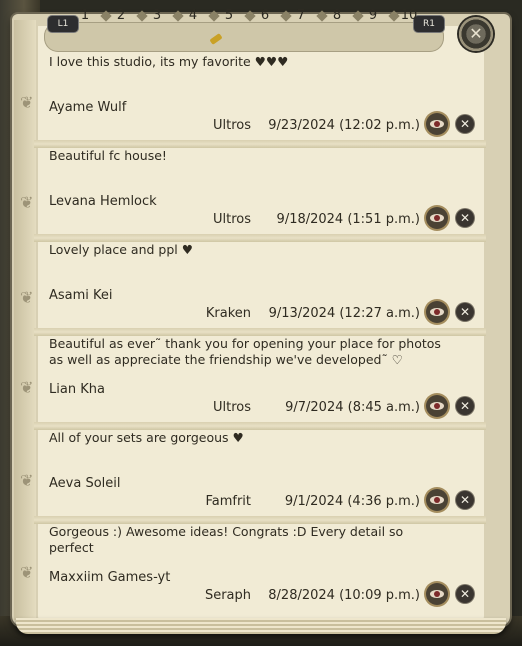  Describe the element at coordinates (88, 107) in the screenshot. I see `author-name: Ayame Wulf` at that location.